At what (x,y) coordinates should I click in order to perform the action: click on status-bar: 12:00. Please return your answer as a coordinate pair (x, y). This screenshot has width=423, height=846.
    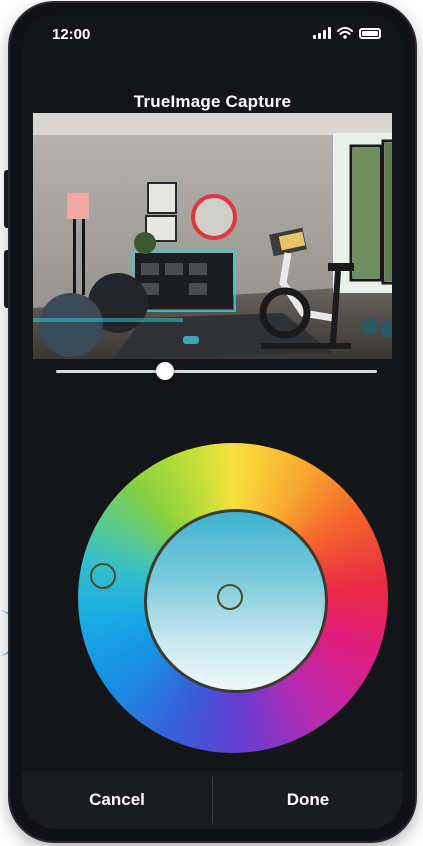
    Looking at the image, I should click on (212, 35).